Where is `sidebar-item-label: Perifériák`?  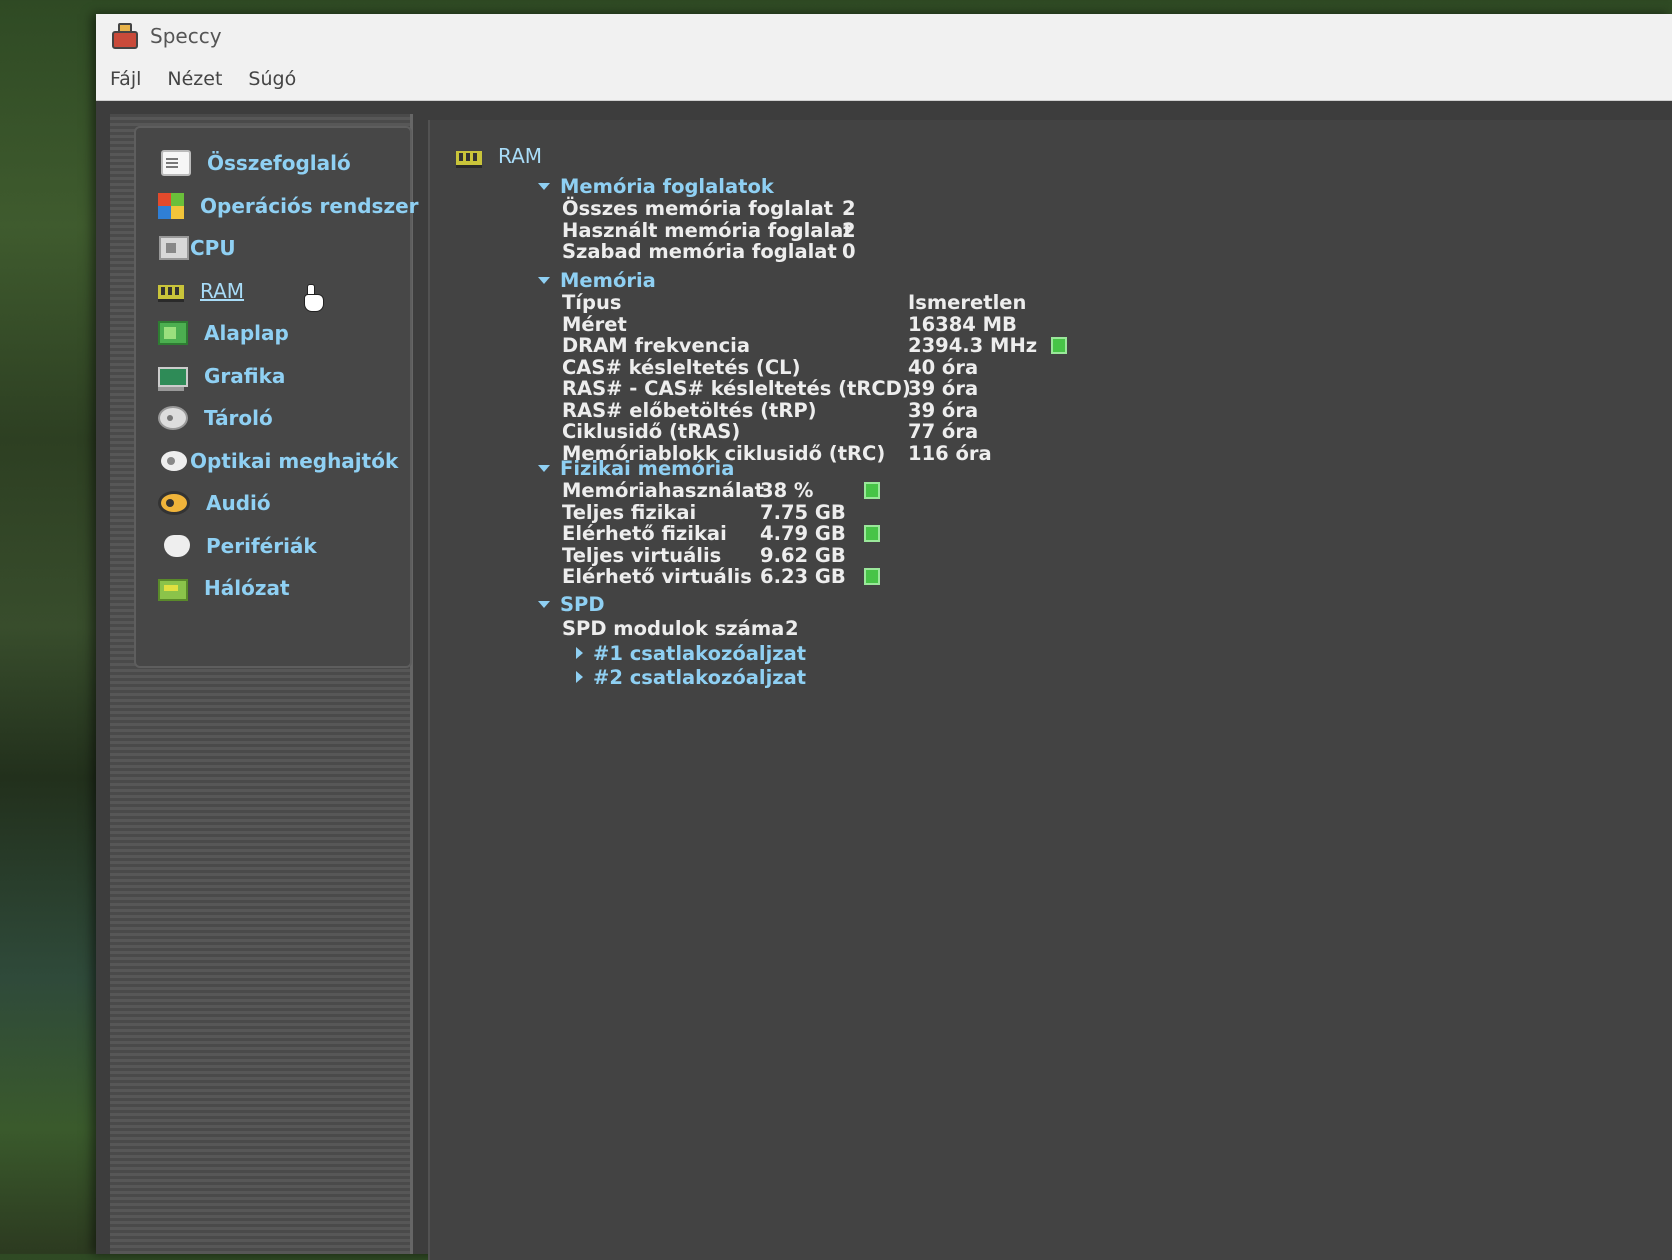 sidebar-item-label: Perifériák is located at coordinates (261, 545).